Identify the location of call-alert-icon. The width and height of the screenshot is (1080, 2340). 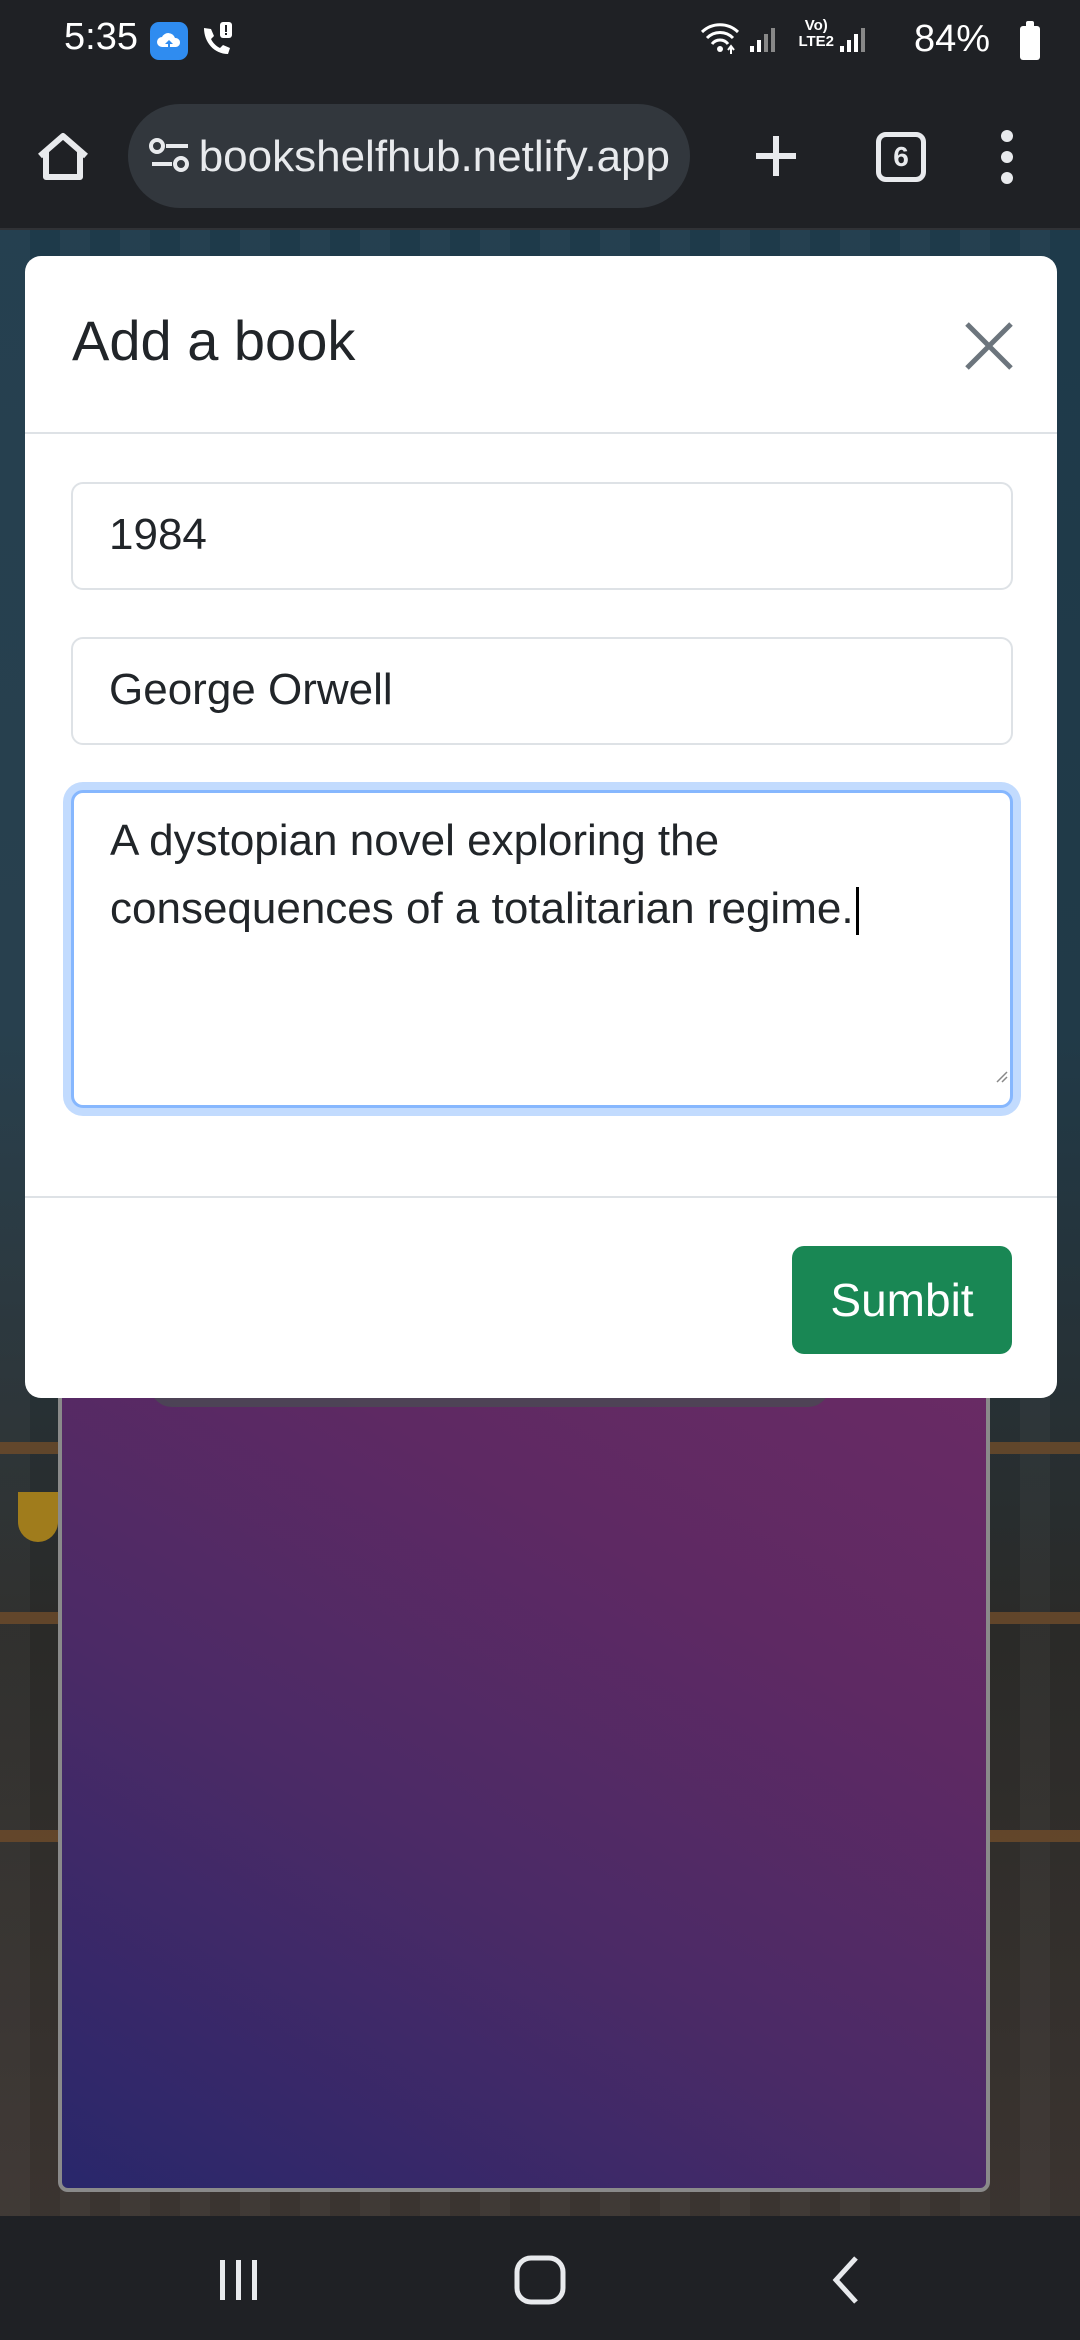
(217, 42).